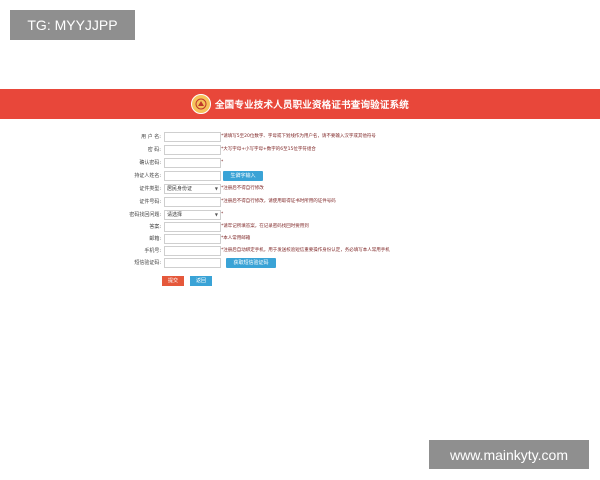 The image size is (600, 480). I want to click on username-label: 用 户 名:, so click(151, 137).